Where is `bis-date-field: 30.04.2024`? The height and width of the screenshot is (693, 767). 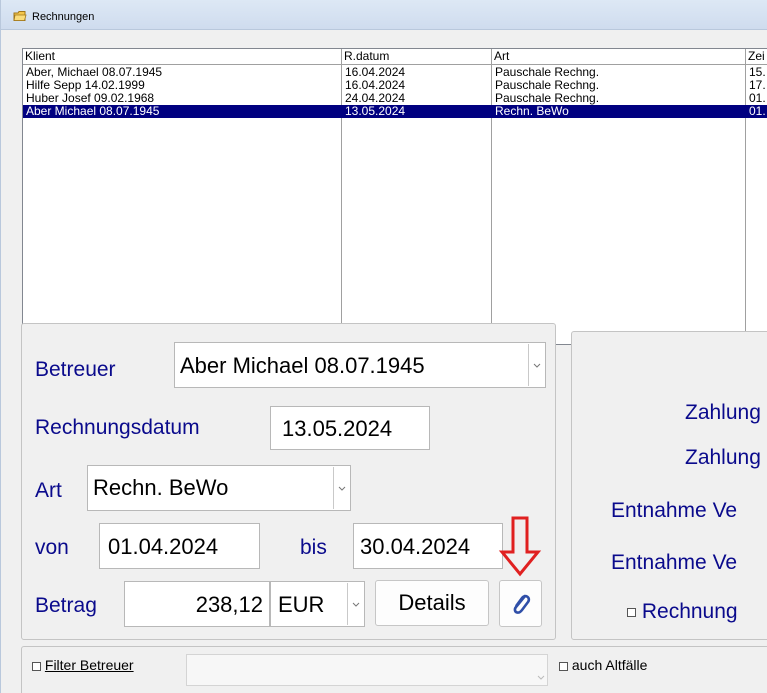
bis-date-field: 30.04.2024 is located at coordinates (428, 546).